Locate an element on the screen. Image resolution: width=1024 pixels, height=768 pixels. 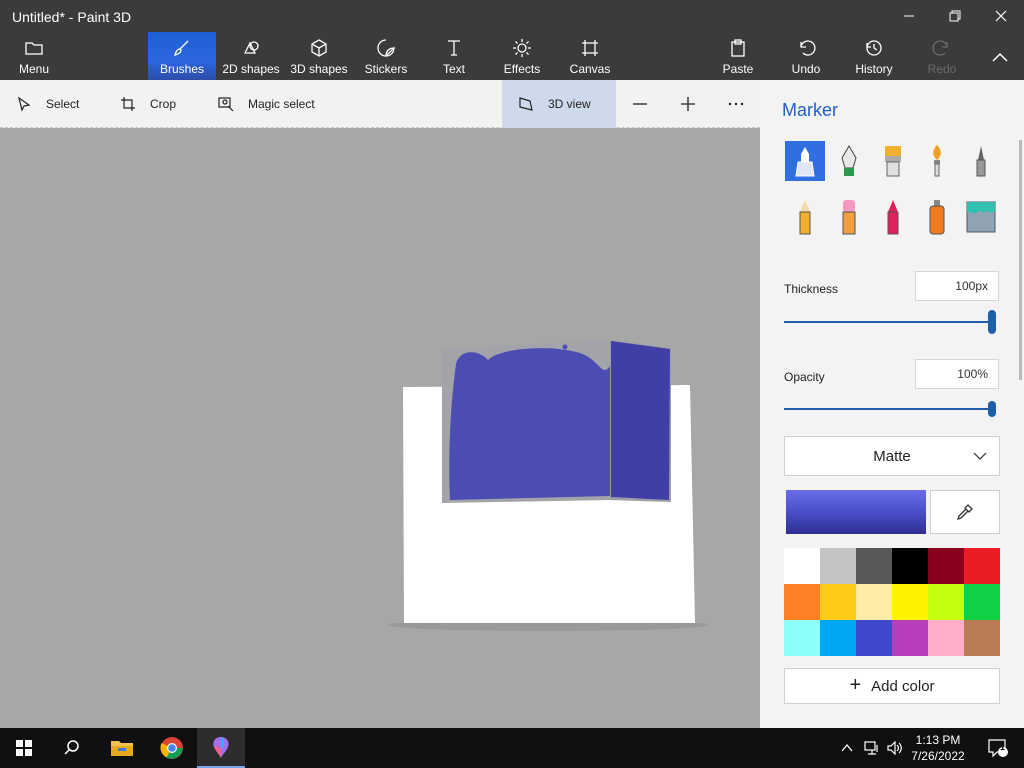
crop-icon is located at coordinates (128, 104).